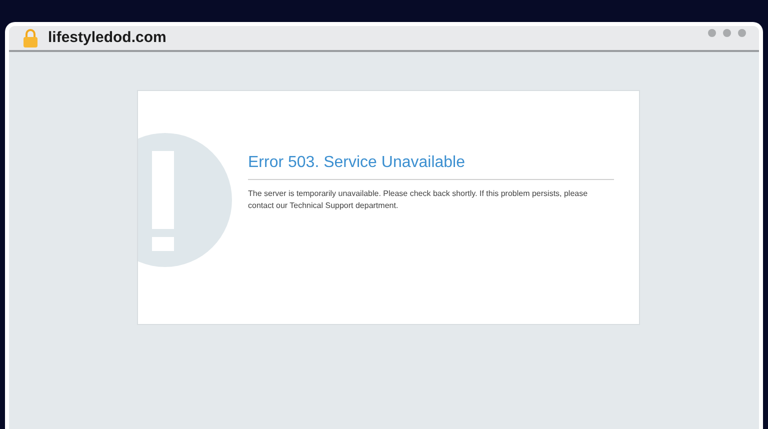 This screenshot has width=768, height=429. I want to click on error-message: The server is temporarily unavailable. Please check back shortly. If this problem persists, please contact our Technical Support department., so click(418, 200).